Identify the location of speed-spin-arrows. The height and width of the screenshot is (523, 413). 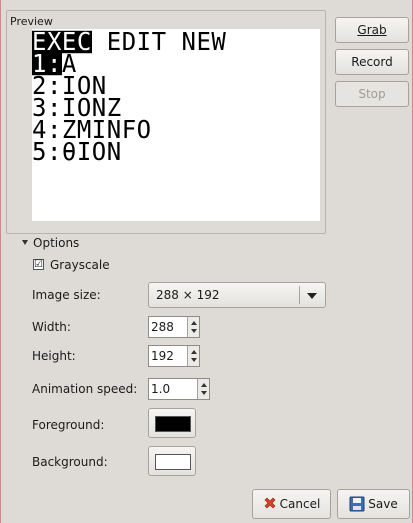
(203, 389).